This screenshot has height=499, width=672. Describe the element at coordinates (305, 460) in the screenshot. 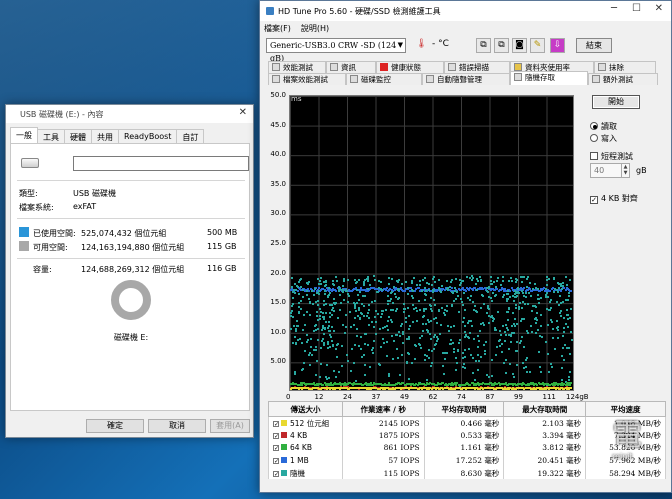

I see `transfer-size-cell: ✓ 1 MB` at that location.